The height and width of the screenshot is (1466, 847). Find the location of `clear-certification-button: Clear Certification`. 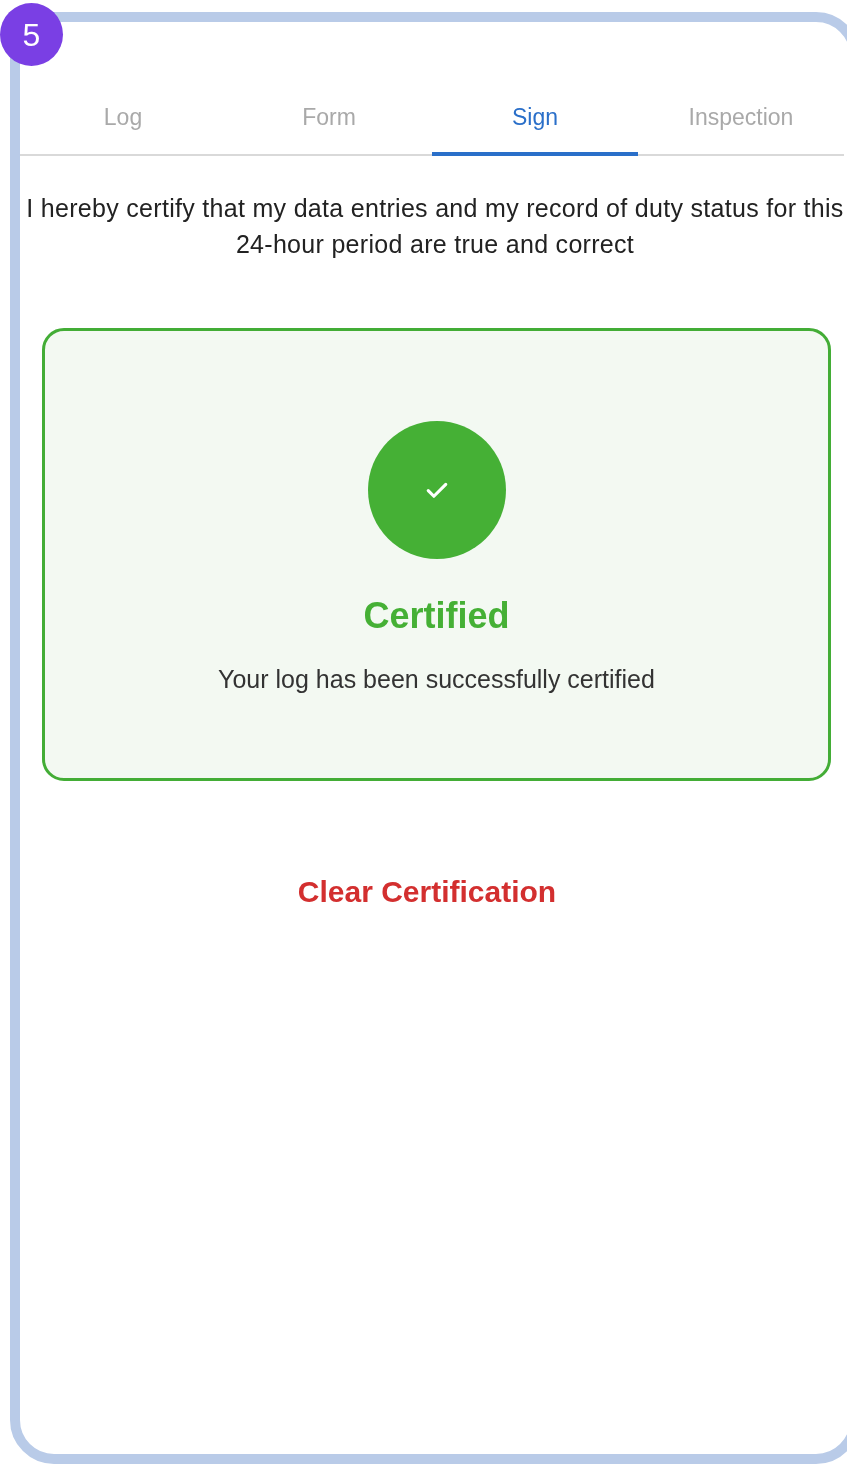

clear-certification-button: Clear Certification is located at coordinates (427, 891).